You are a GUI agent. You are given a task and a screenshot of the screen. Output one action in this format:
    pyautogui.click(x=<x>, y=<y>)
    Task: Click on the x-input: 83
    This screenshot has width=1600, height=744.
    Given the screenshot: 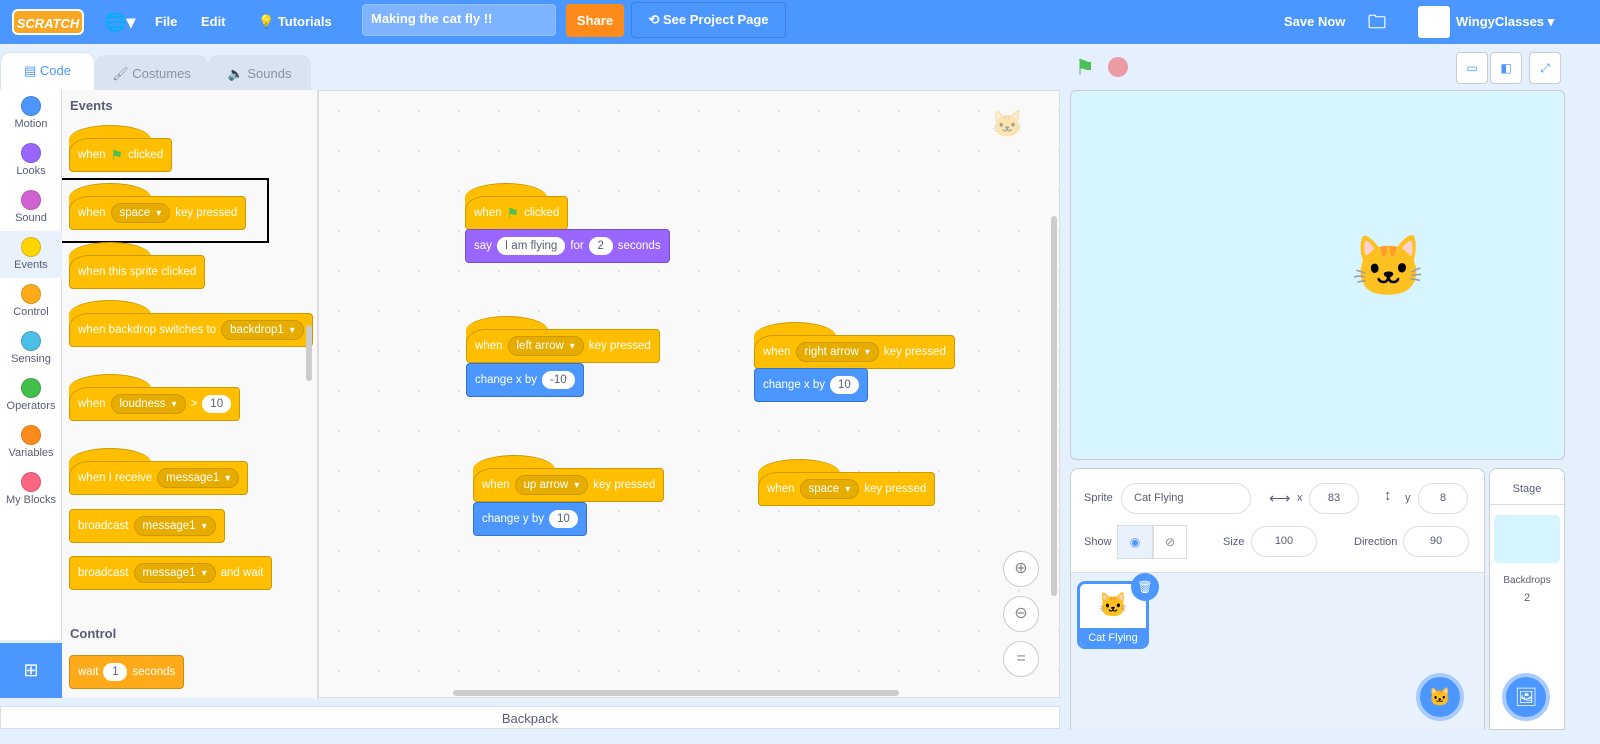 What is the action you would take?
    pyautogui.click(x=1334, y=498)
    